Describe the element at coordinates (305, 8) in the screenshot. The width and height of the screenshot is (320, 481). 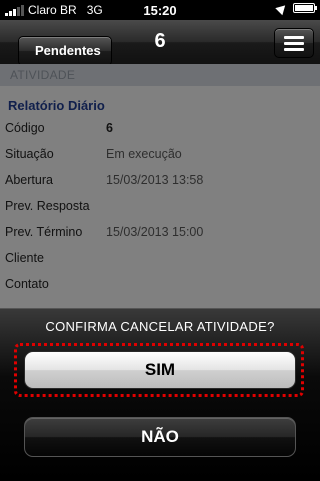
I see `battery-icon` at that location.